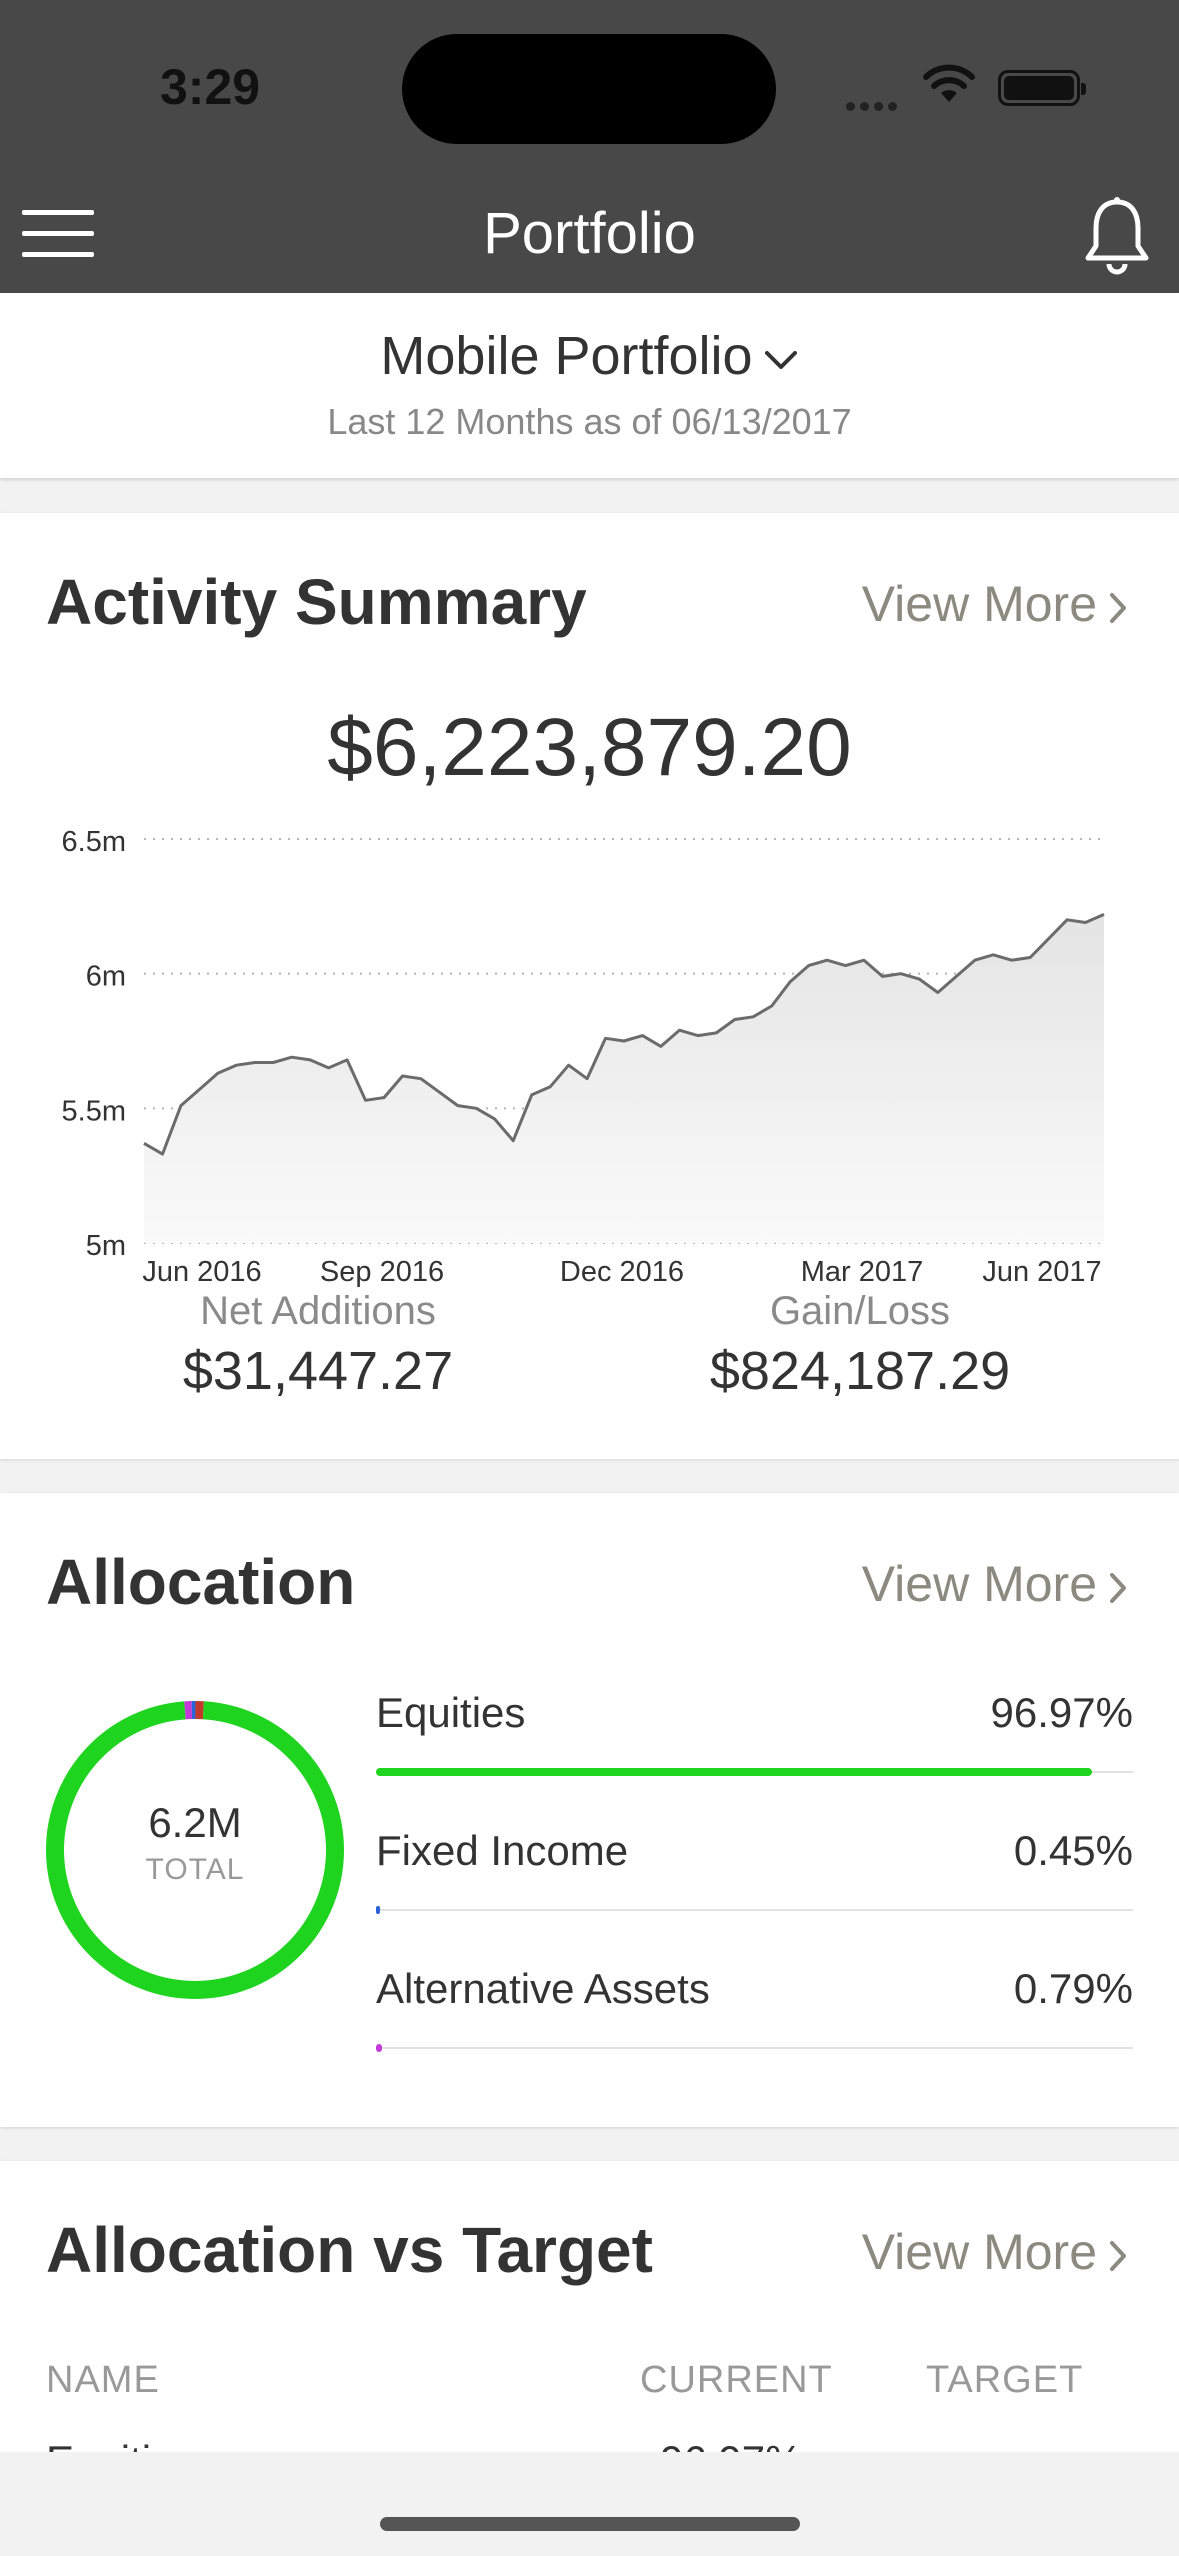  Describe the element at coordinates (754, 1892) in the screenshot. I see `allocation-row-fixed-income: Fixed Income 0.45%` at that location.